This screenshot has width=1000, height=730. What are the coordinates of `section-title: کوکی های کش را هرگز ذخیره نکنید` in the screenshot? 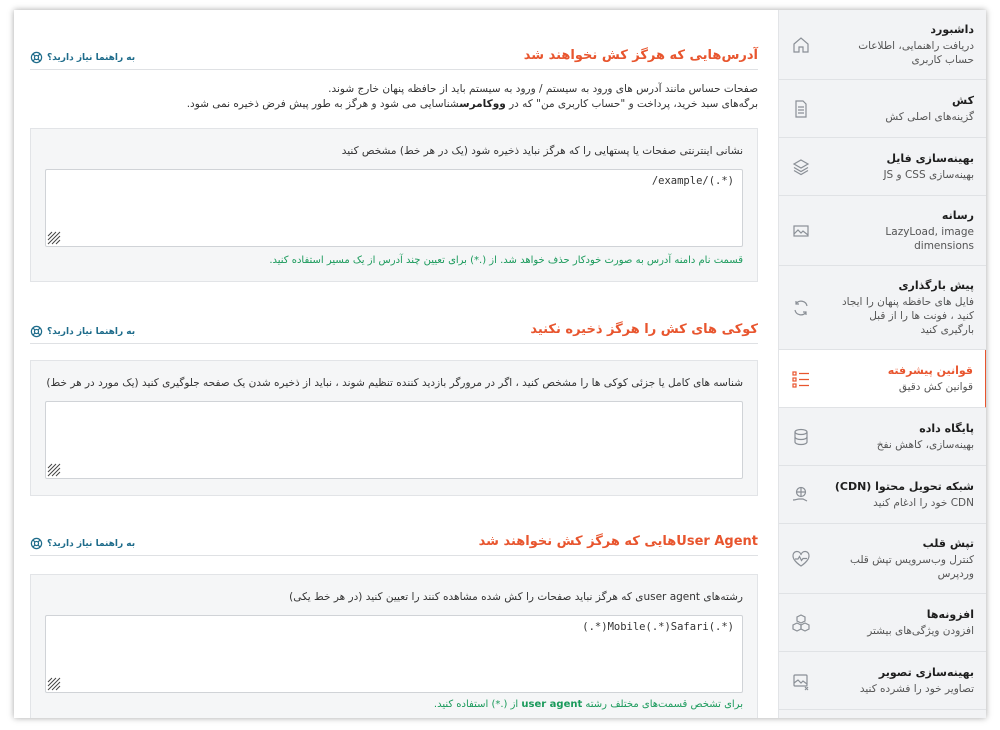 It's located at (644, 329).